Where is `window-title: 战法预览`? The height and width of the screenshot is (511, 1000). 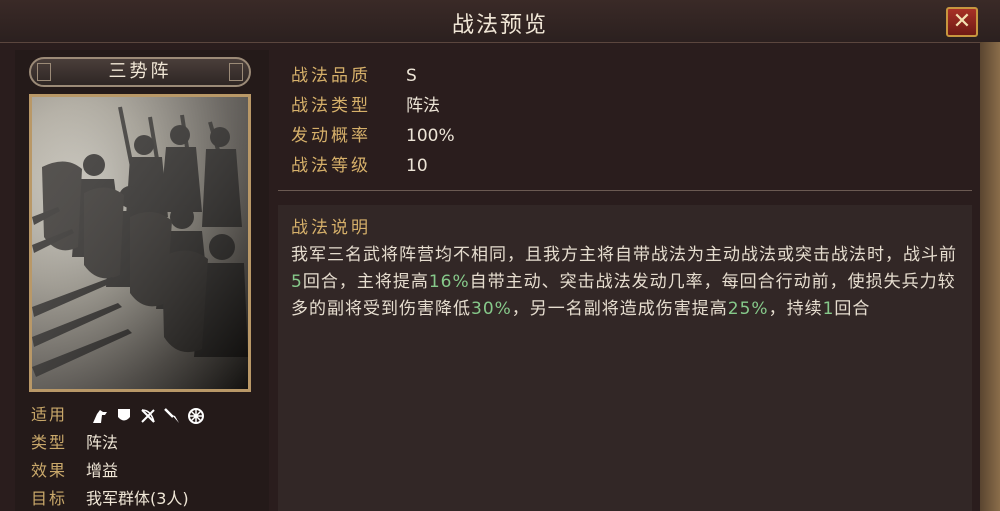
window-title: 战法预览 is located at coordinates (499, 25).